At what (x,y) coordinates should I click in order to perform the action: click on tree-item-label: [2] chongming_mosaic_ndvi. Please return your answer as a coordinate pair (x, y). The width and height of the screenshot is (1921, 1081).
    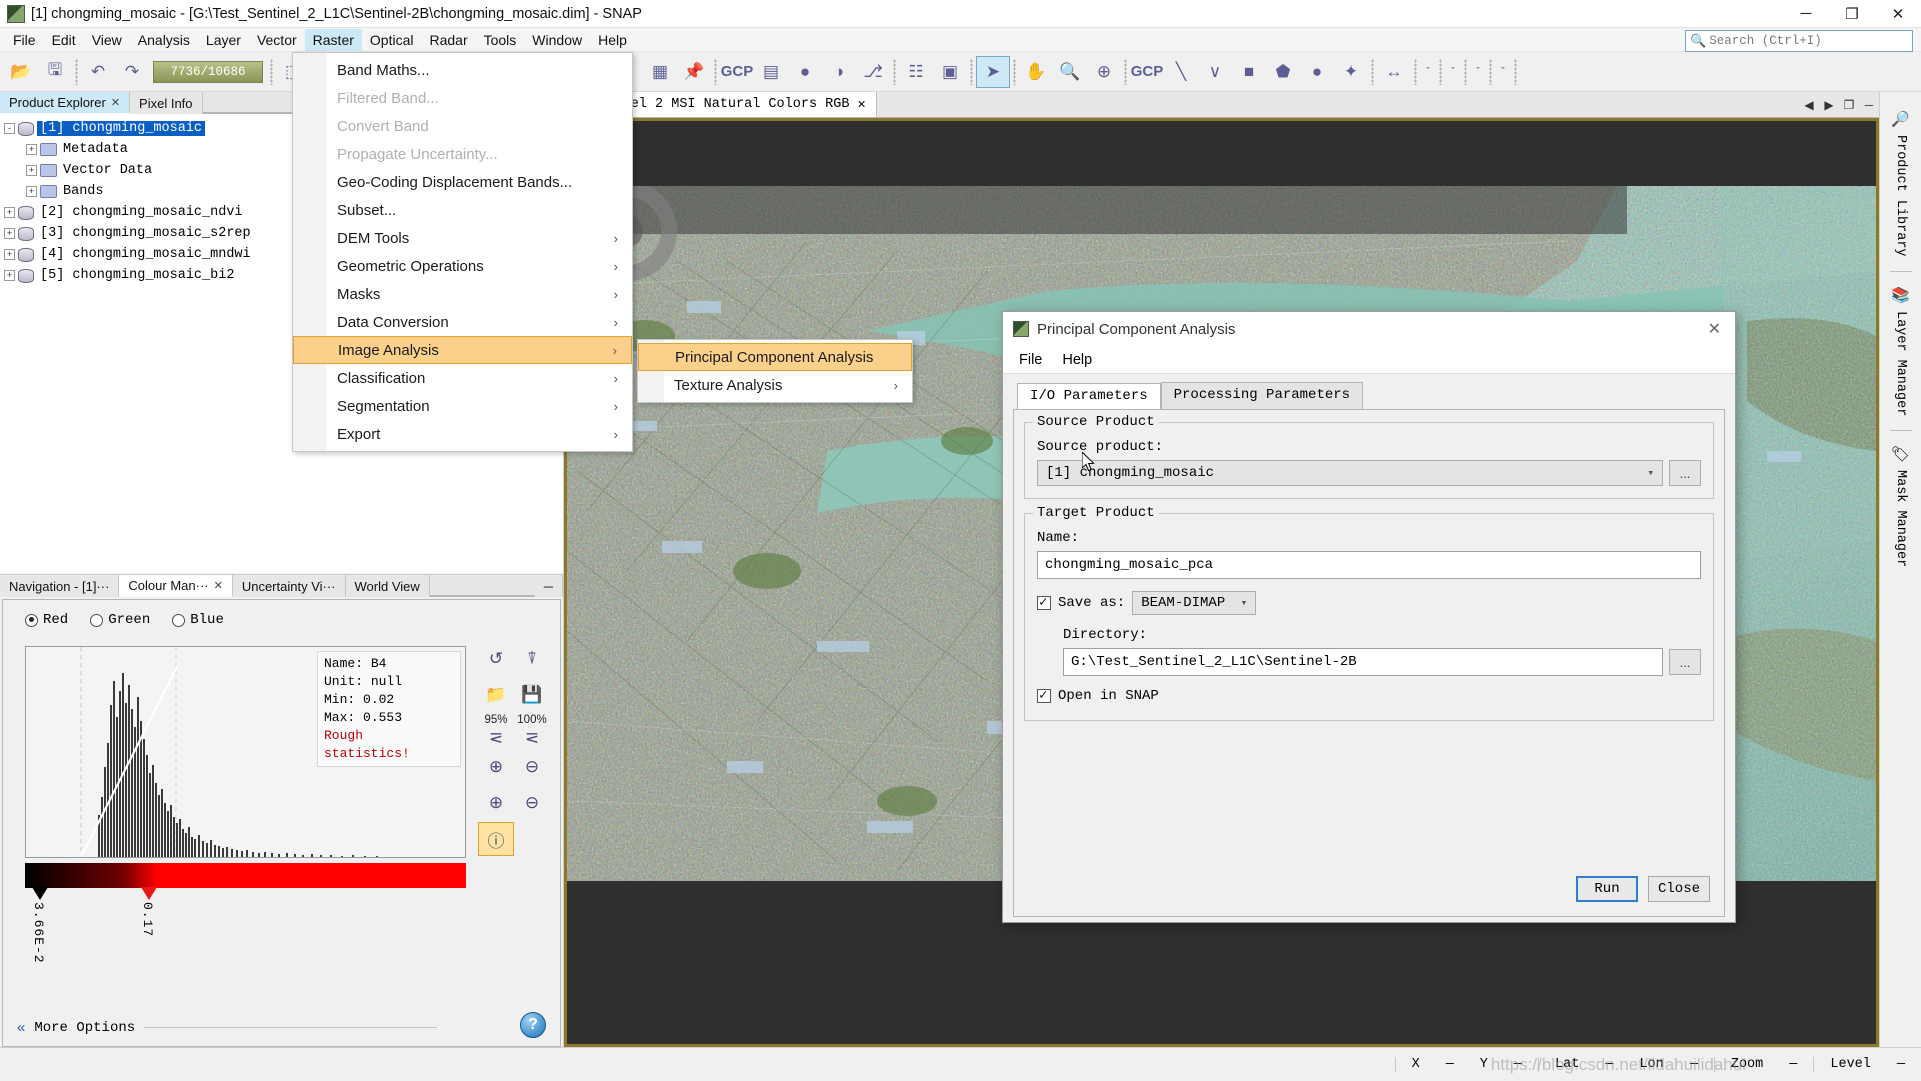
    Looking at the image, I should click on (141, 212).